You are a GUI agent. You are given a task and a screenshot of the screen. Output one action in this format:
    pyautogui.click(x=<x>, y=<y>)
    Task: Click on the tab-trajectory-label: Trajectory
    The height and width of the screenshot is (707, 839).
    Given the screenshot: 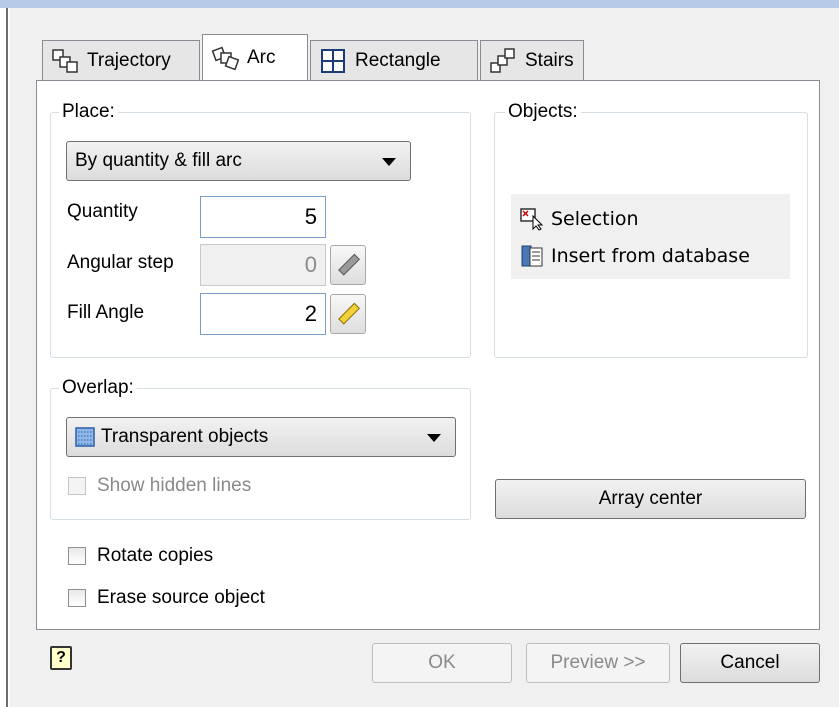 What is the action you would take?
    pyautogui.click(x=129, y=60)
    